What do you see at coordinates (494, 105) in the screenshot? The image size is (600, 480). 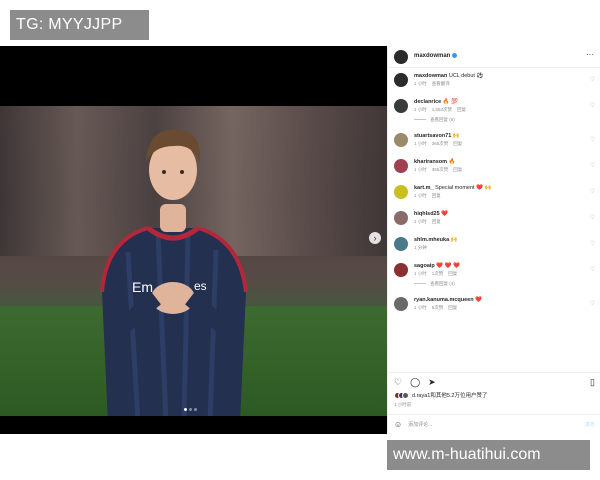 I see `comment-item: declanrice 🔥 💯 1 小时 1,553次赞 回复 ♡` at bounding box center [494, 105].